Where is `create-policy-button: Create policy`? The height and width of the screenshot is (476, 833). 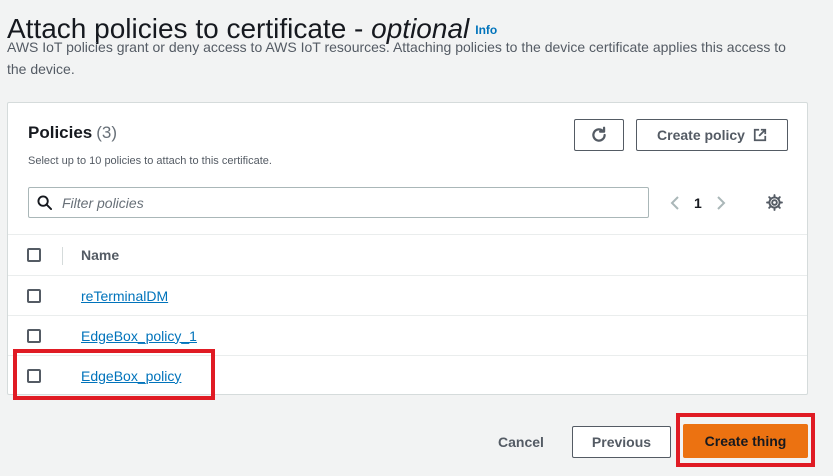
create-policy-button: Create policy is located at coordinates (712, 135).